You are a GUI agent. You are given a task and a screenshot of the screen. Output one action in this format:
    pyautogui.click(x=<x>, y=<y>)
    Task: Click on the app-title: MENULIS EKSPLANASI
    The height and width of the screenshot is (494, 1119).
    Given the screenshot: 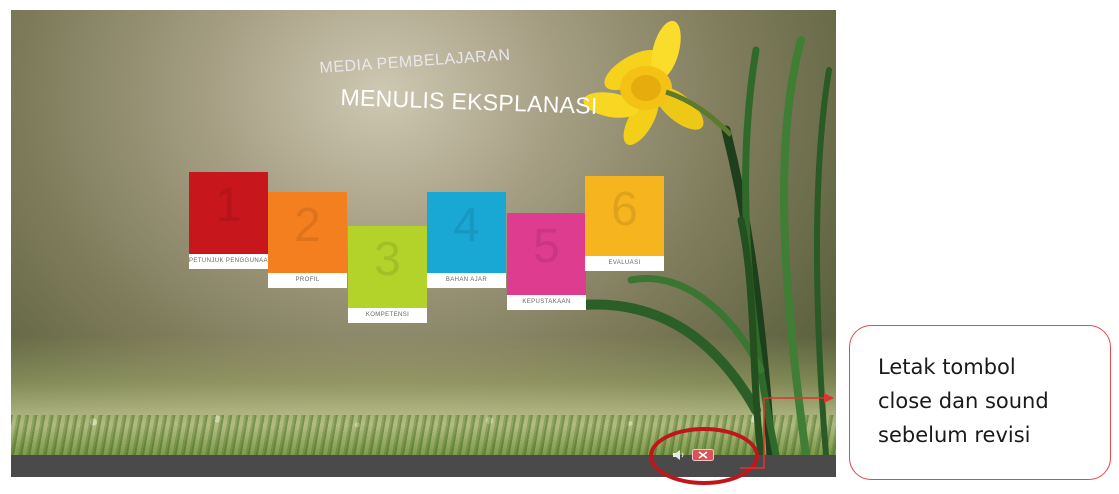 What is the action you would take?
    pyautogui.click(x=469, y=101)
    